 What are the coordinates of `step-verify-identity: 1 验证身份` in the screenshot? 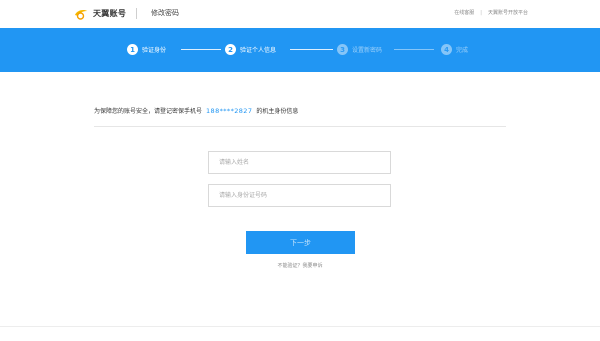 It's located at (146, 49).